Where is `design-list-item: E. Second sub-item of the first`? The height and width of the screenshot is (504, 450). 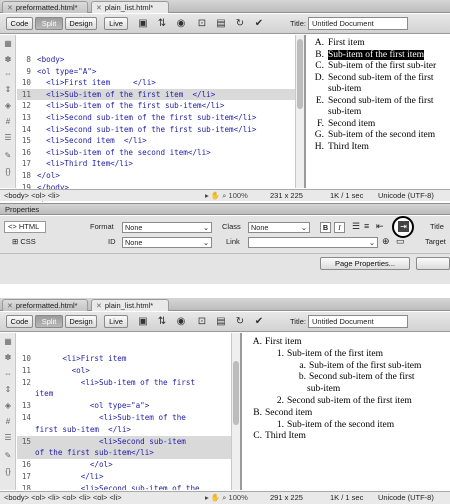
design-list-item: E. Second sub-item of the first is located at coordinates (378, 102).